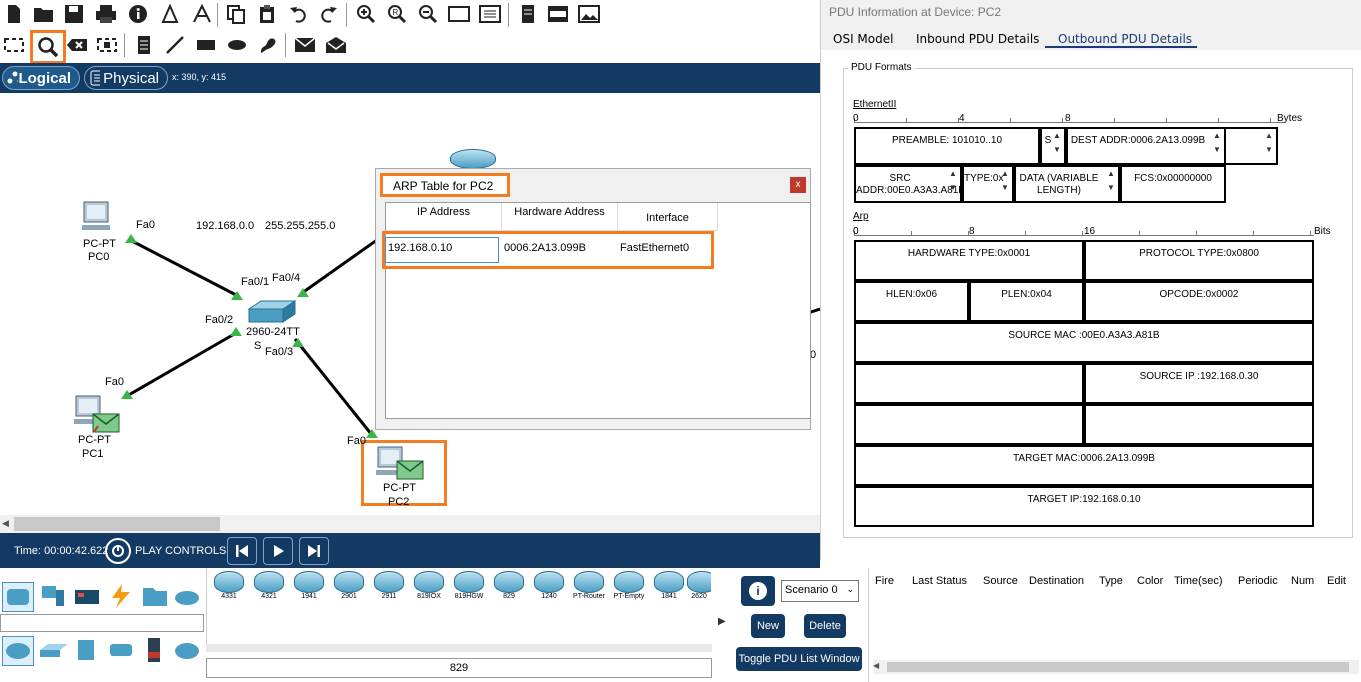 The width and height of the screenshot is (1361, 682). I want to click on model-819iox: 819IOX, so click(429, 588).